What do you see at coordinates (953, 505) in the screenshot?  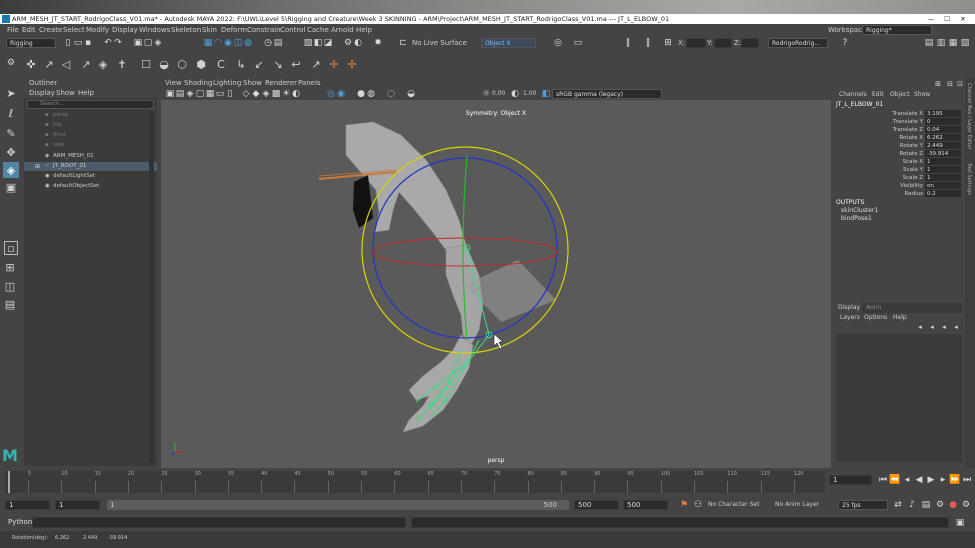 I see `record-icon: ●` at bounding box center [953, 505].